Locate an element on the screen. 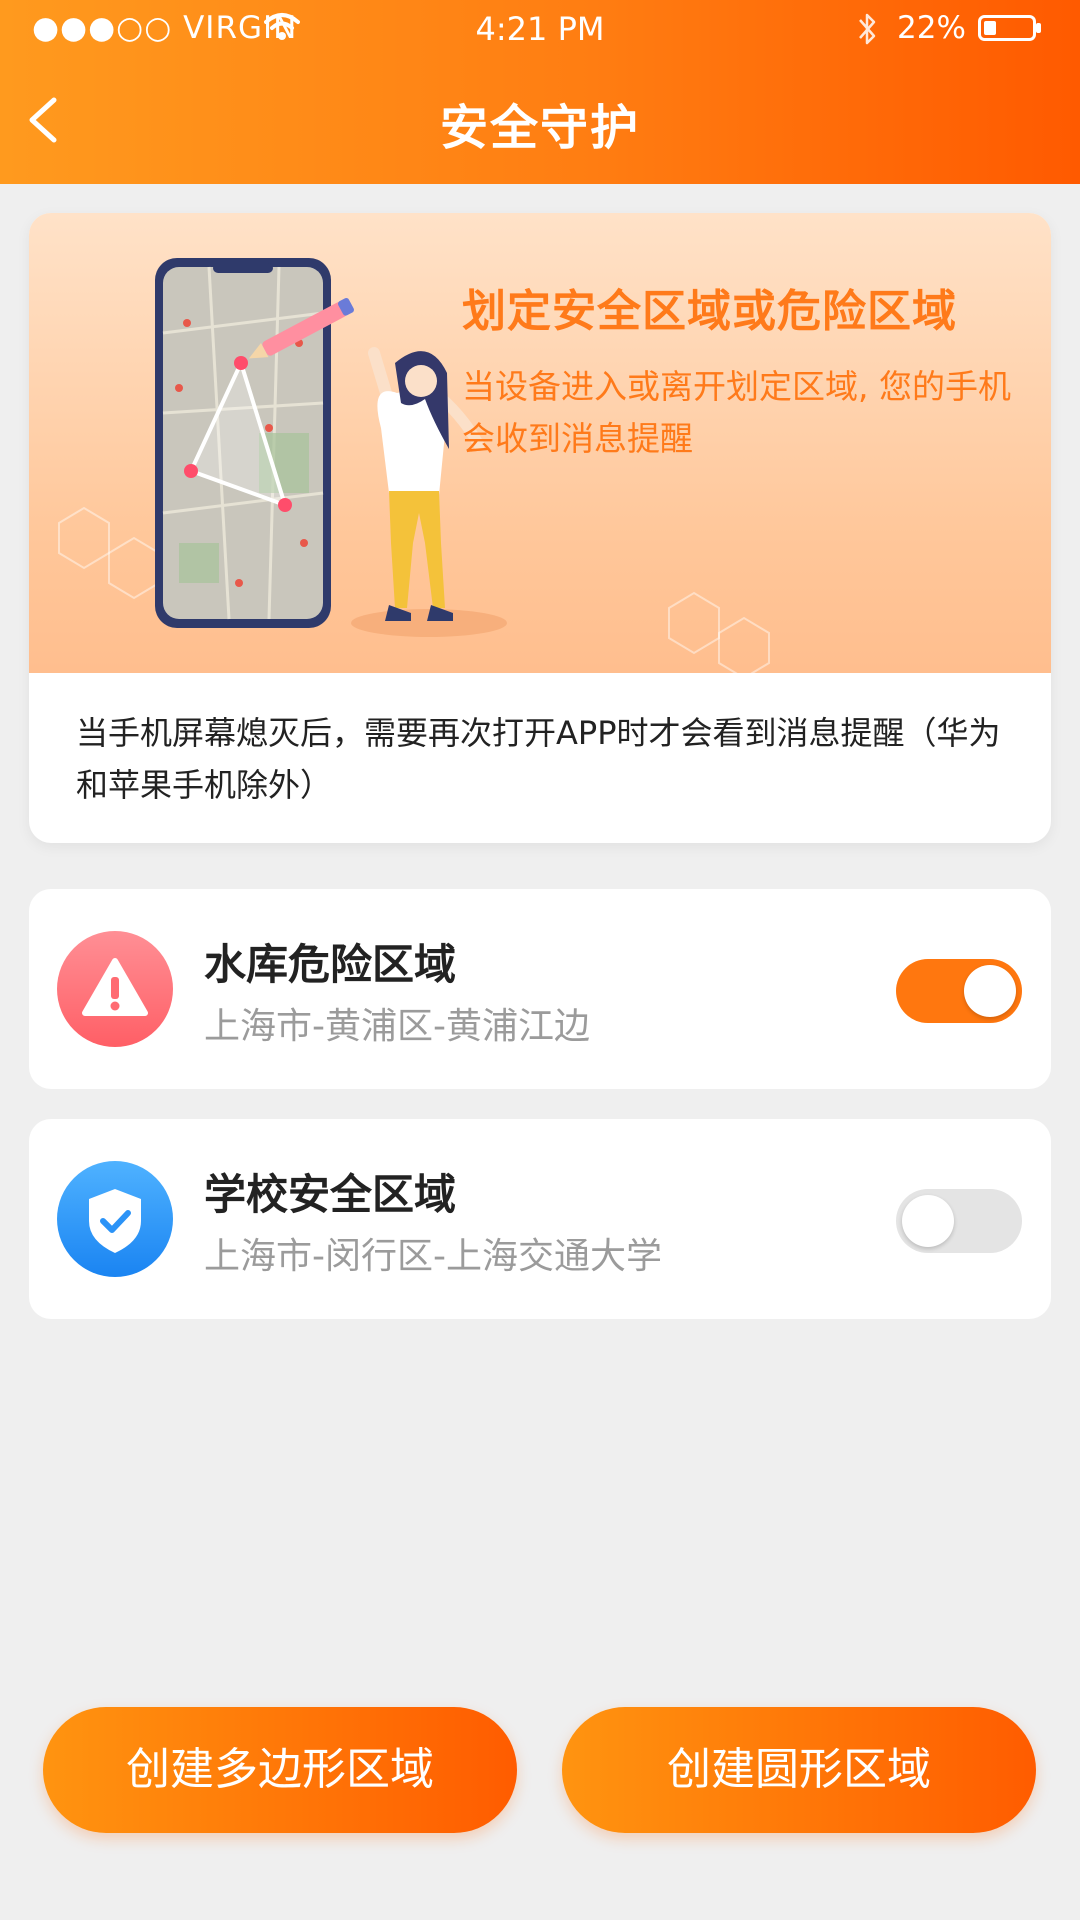 The height and width of the screenshot is (1920, 1080). create-circle-zone-button: 创建圆形区域 is located at coordinates (799, 1770).